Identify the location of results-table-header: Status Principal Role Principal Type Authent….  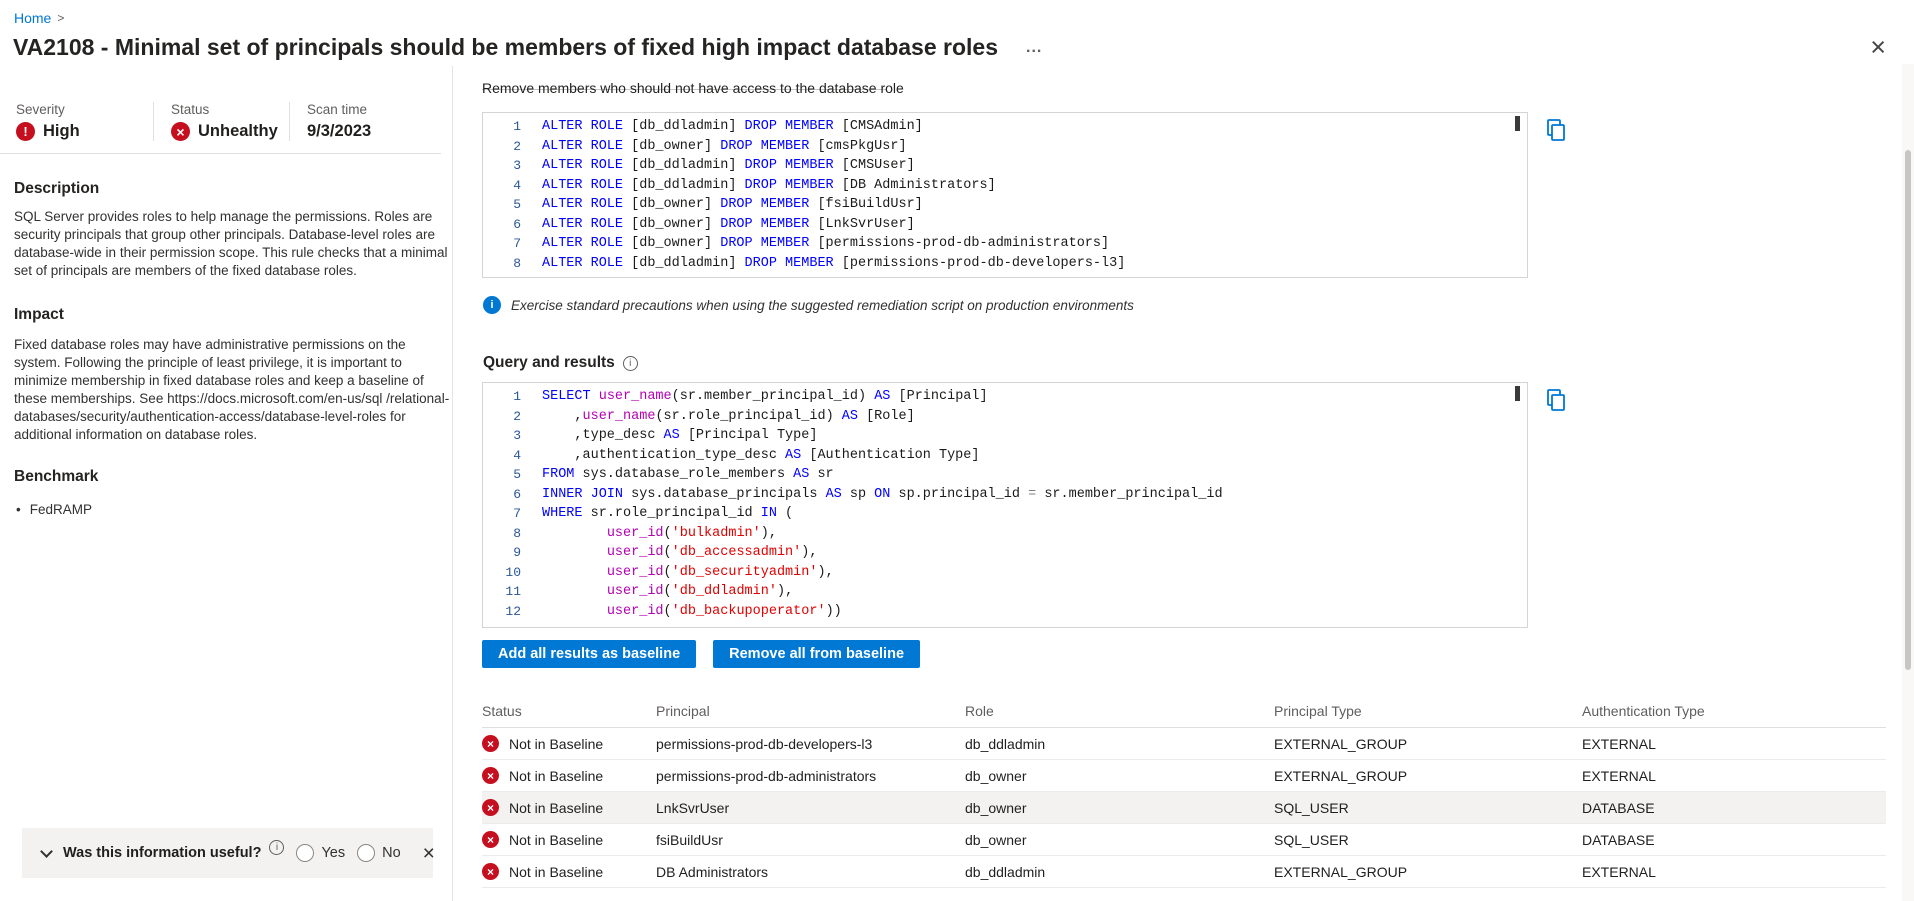
(1184, 711).